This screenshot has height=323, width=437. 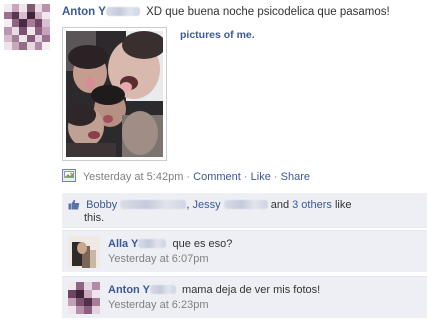 I want to click on comment-line: Anton Y mama deja de ver mis fotos!, so click(x=214, y=290).